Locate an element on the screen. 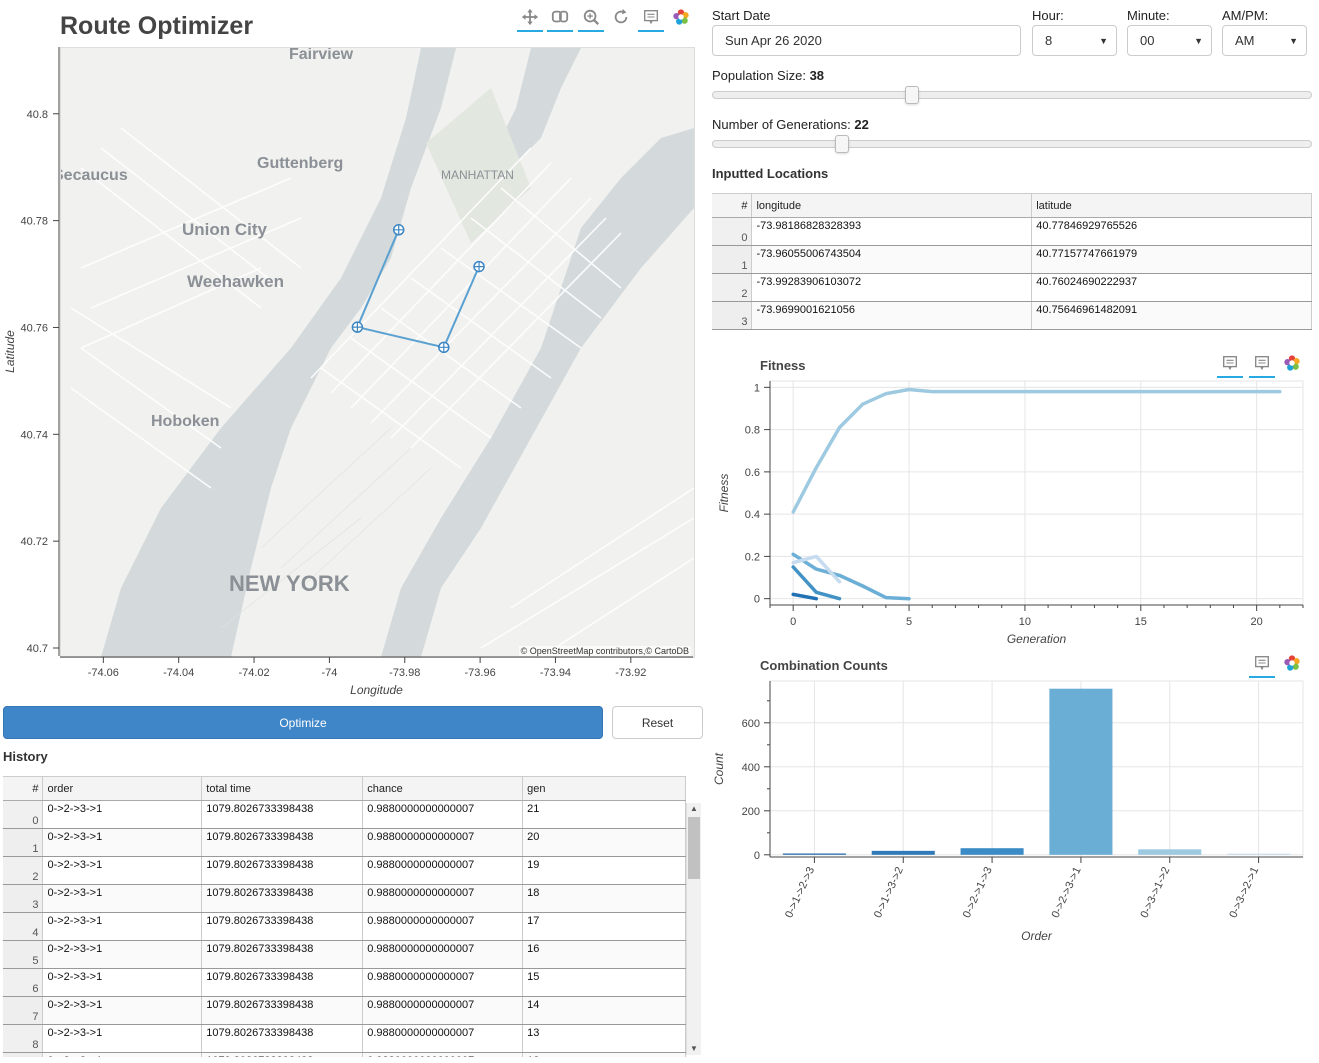  ampm-value: AM is located at coordinates (1245, 40).